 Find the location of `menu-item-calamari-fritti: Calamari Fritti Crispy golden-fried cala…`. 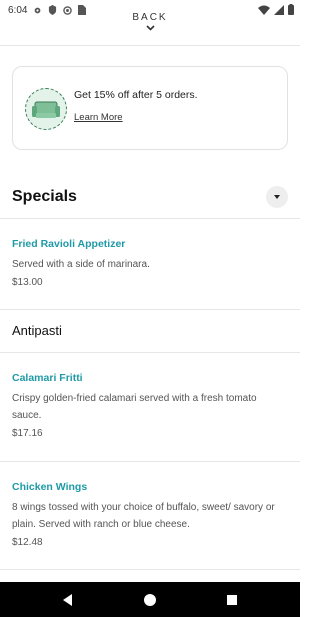

menu-item-calamari-fritti: Calamari Fritti Crispy golden-fried cala… is located at coordinates (150, 405).